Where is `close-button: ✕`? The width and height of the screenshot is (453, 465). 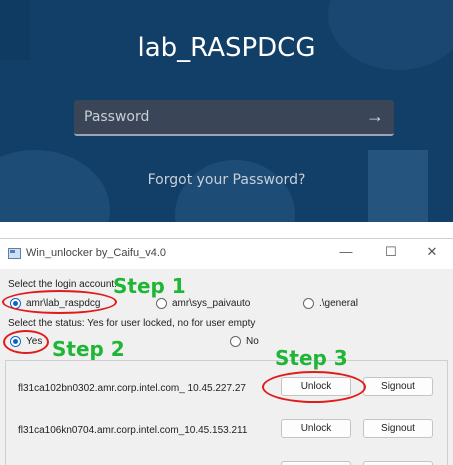 close-button: ✕ is located at coordinates (432, 252).